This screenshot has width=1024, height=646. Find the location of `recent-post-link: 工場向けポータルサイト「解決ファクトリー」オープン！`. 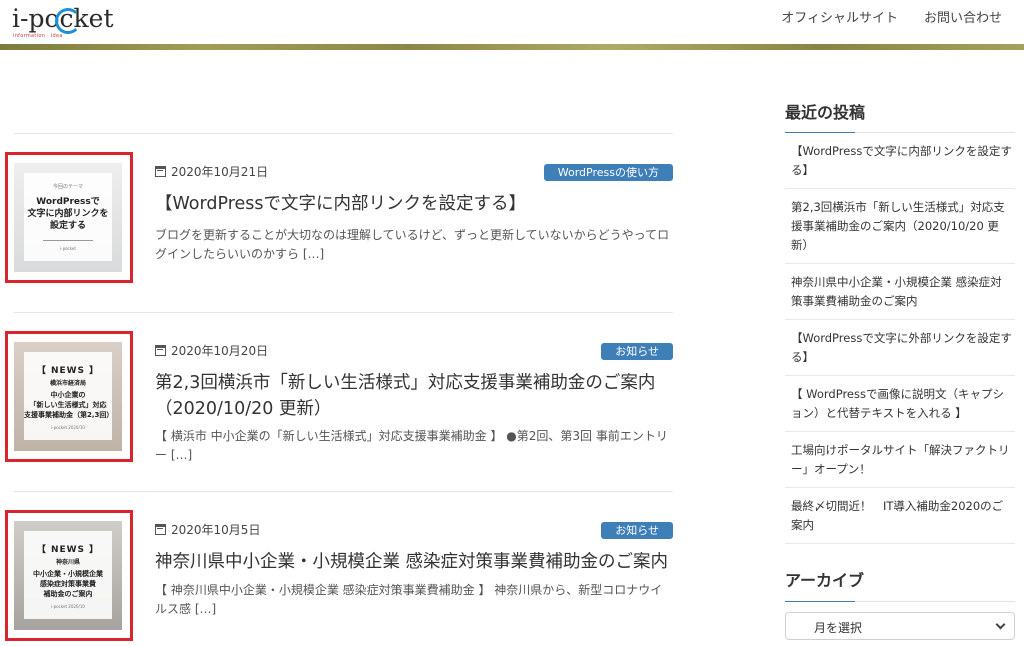

recent-post-link: 工場向けポータルサイト「解決ファクトリー」オープン！ is located at coordinates (900, 460).